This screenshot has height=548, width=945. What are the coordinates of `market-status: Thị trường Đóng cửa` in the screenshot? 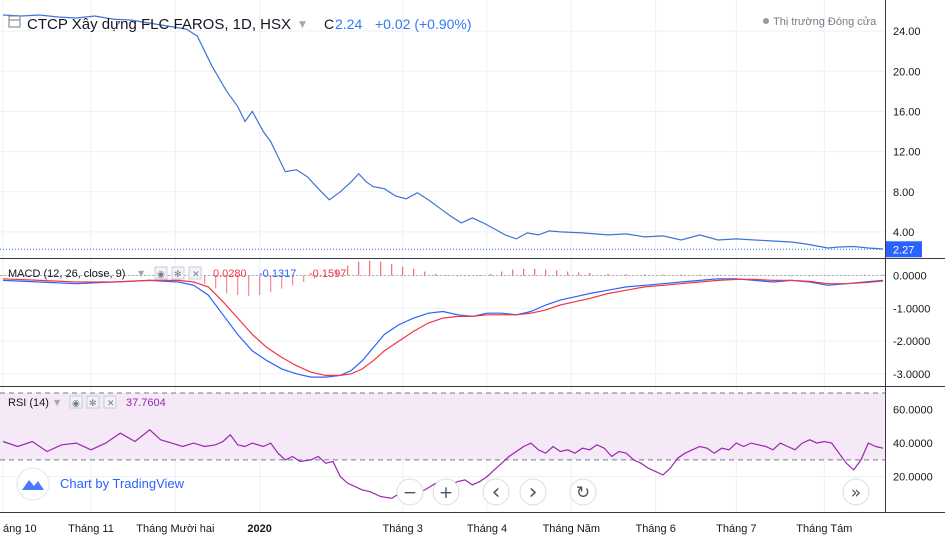 It's located at (820, 22).